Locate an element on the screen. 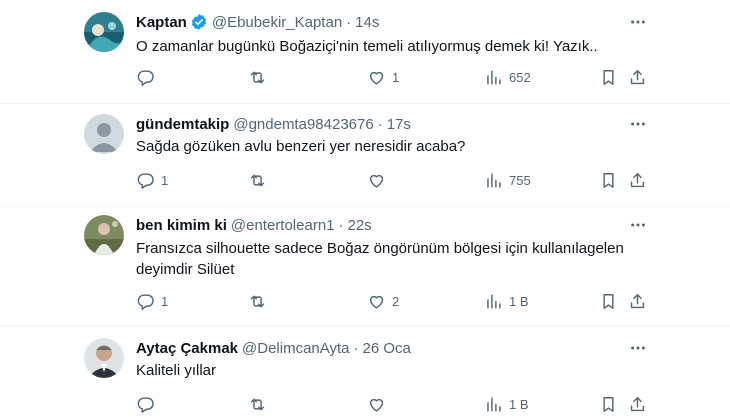  action-bar: 1 2 1 B is located at coordinates (365, 301).